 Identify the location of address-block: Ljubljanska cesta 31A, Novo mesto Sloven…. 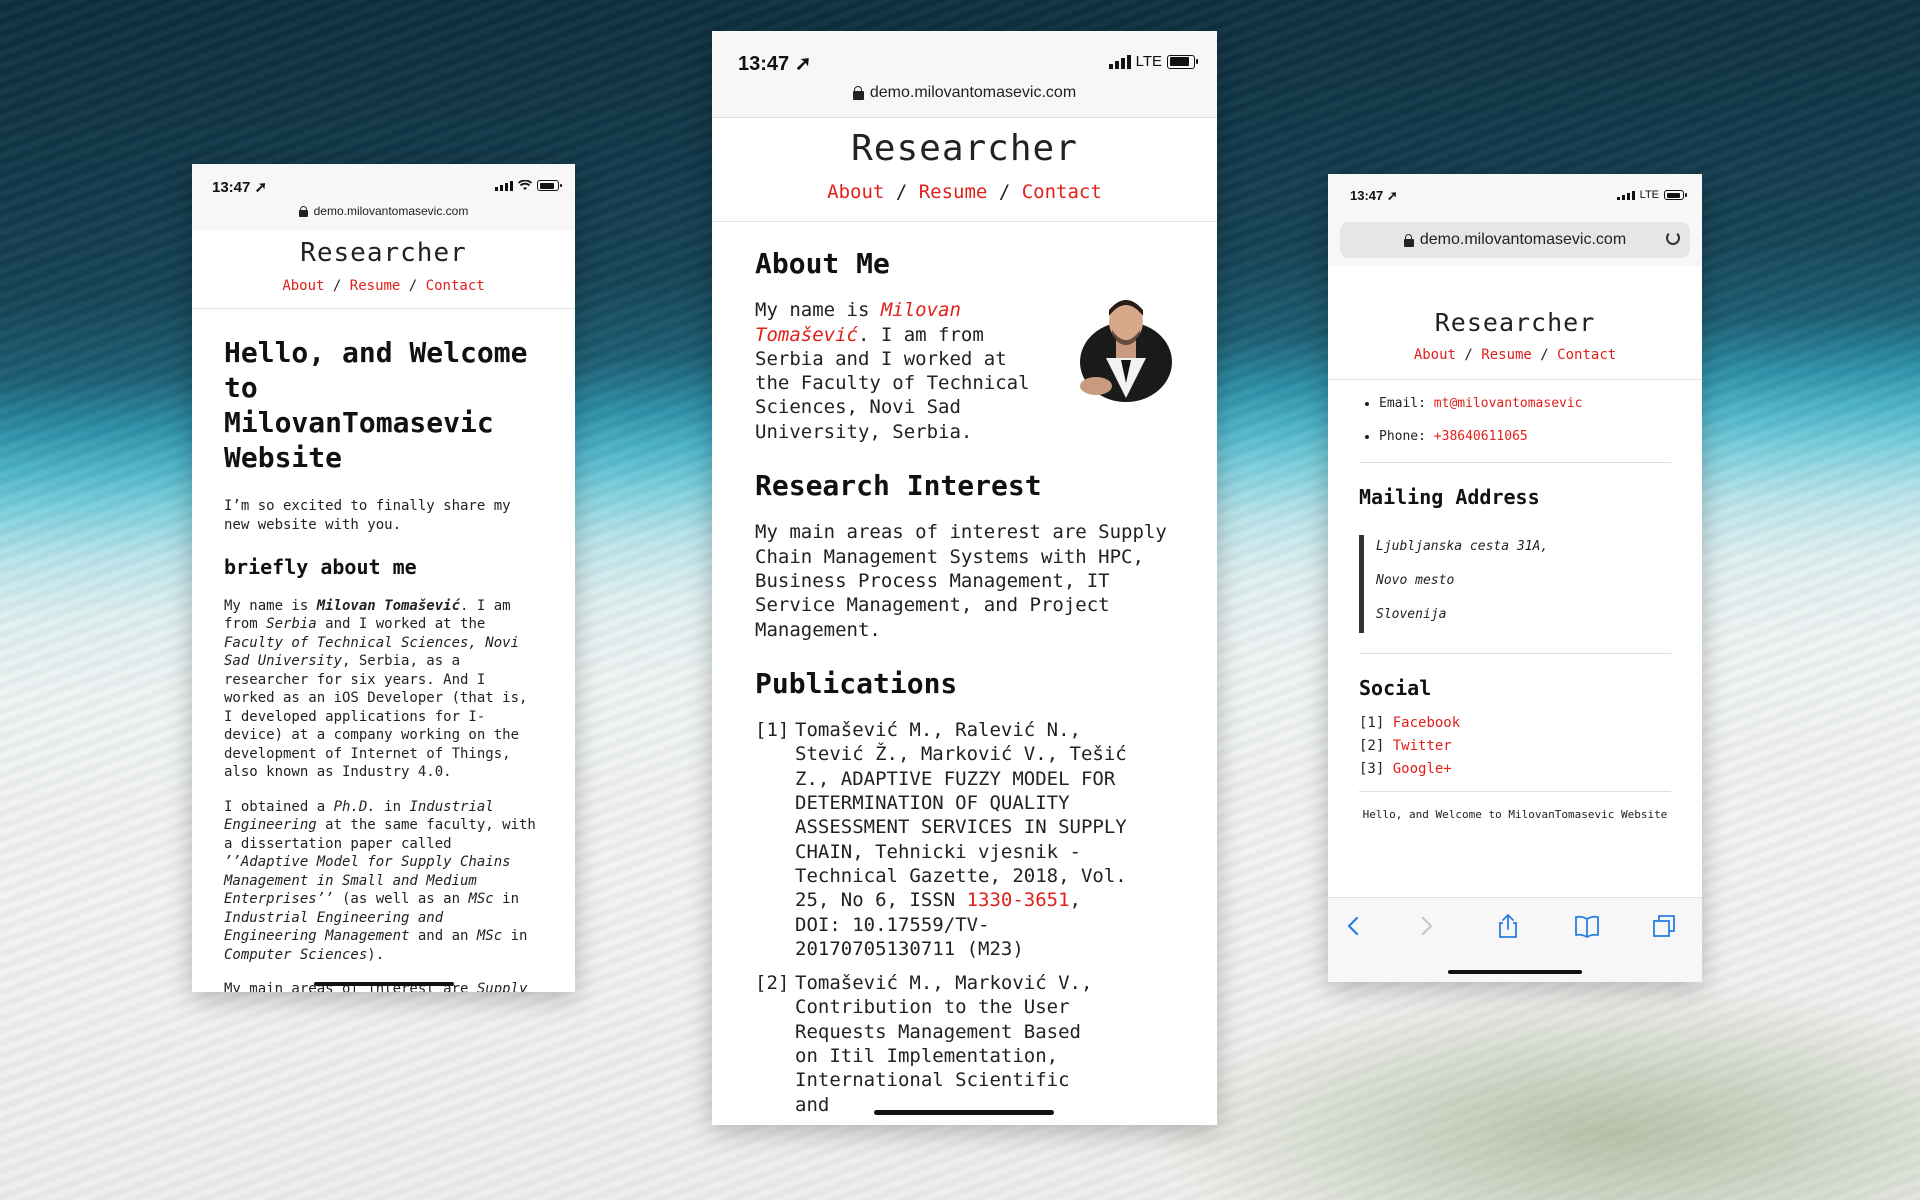
(1515, 584).